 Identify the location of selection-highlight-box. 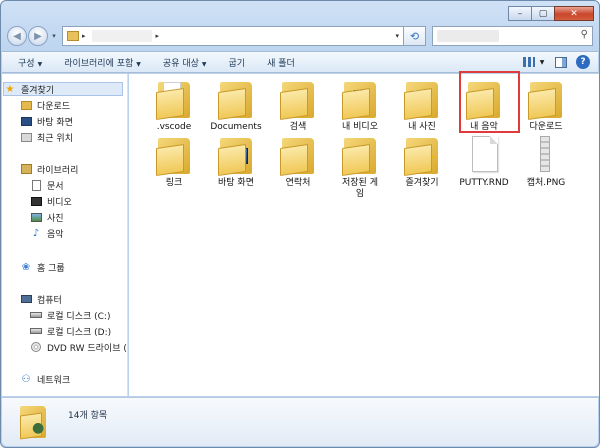
(489, 102).